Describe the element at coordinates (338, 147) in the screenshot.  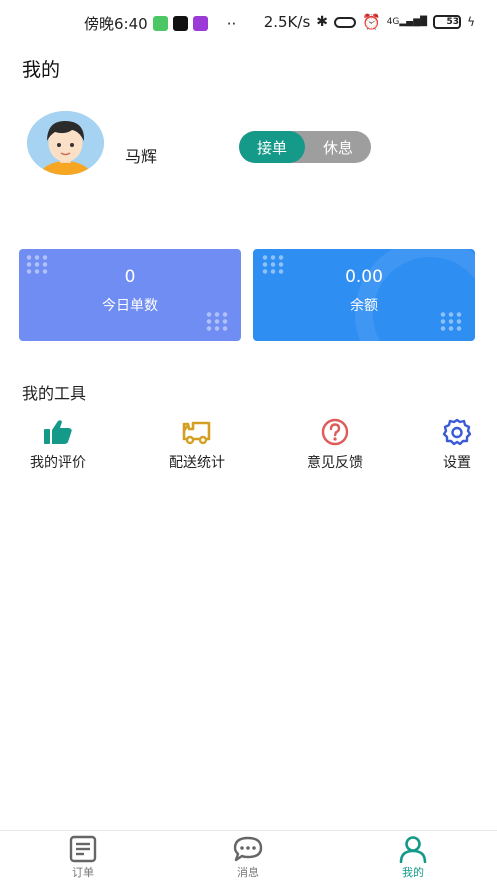
I see `toggle-rest: 休息` at that location.